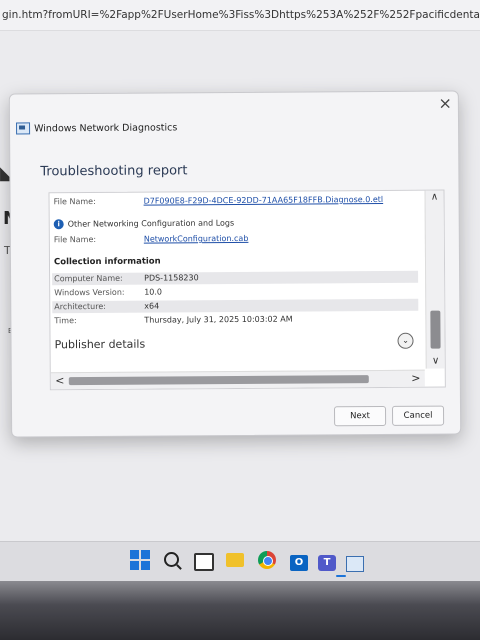  Describe the element at coordinates (153, 292) in the screenshot. I see `windows-version-value: 10.0` at that location.